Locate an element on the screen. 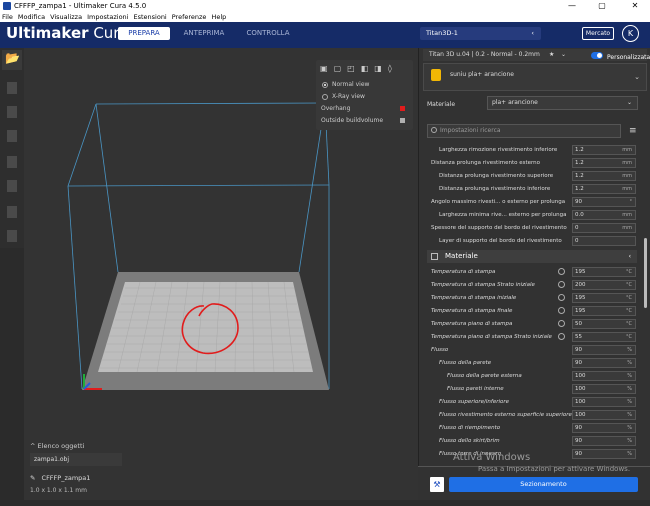 The image size is (650, 506). slice-button: Sezionamento is located at coordinates (543, 484).